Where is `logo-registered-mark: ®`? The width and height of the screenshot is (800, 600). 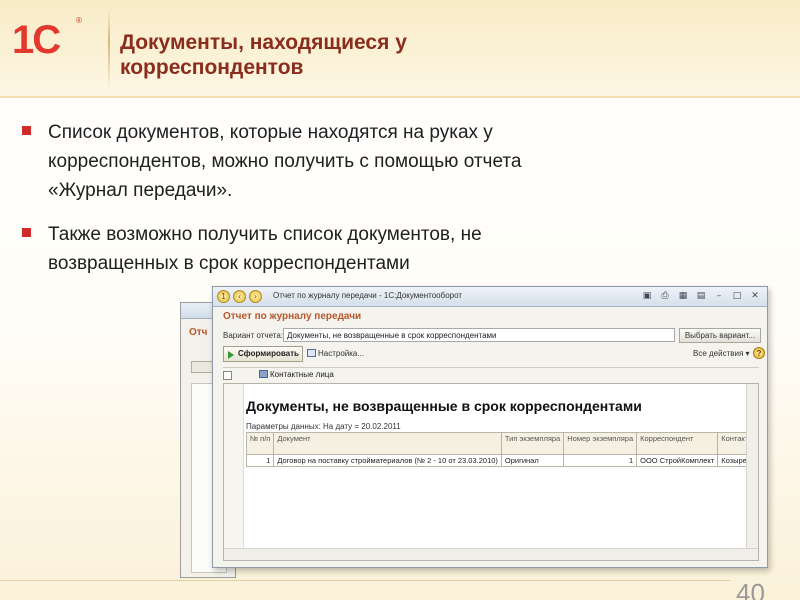 logo-registered-mark: ® is located at coordinates (79, 20).